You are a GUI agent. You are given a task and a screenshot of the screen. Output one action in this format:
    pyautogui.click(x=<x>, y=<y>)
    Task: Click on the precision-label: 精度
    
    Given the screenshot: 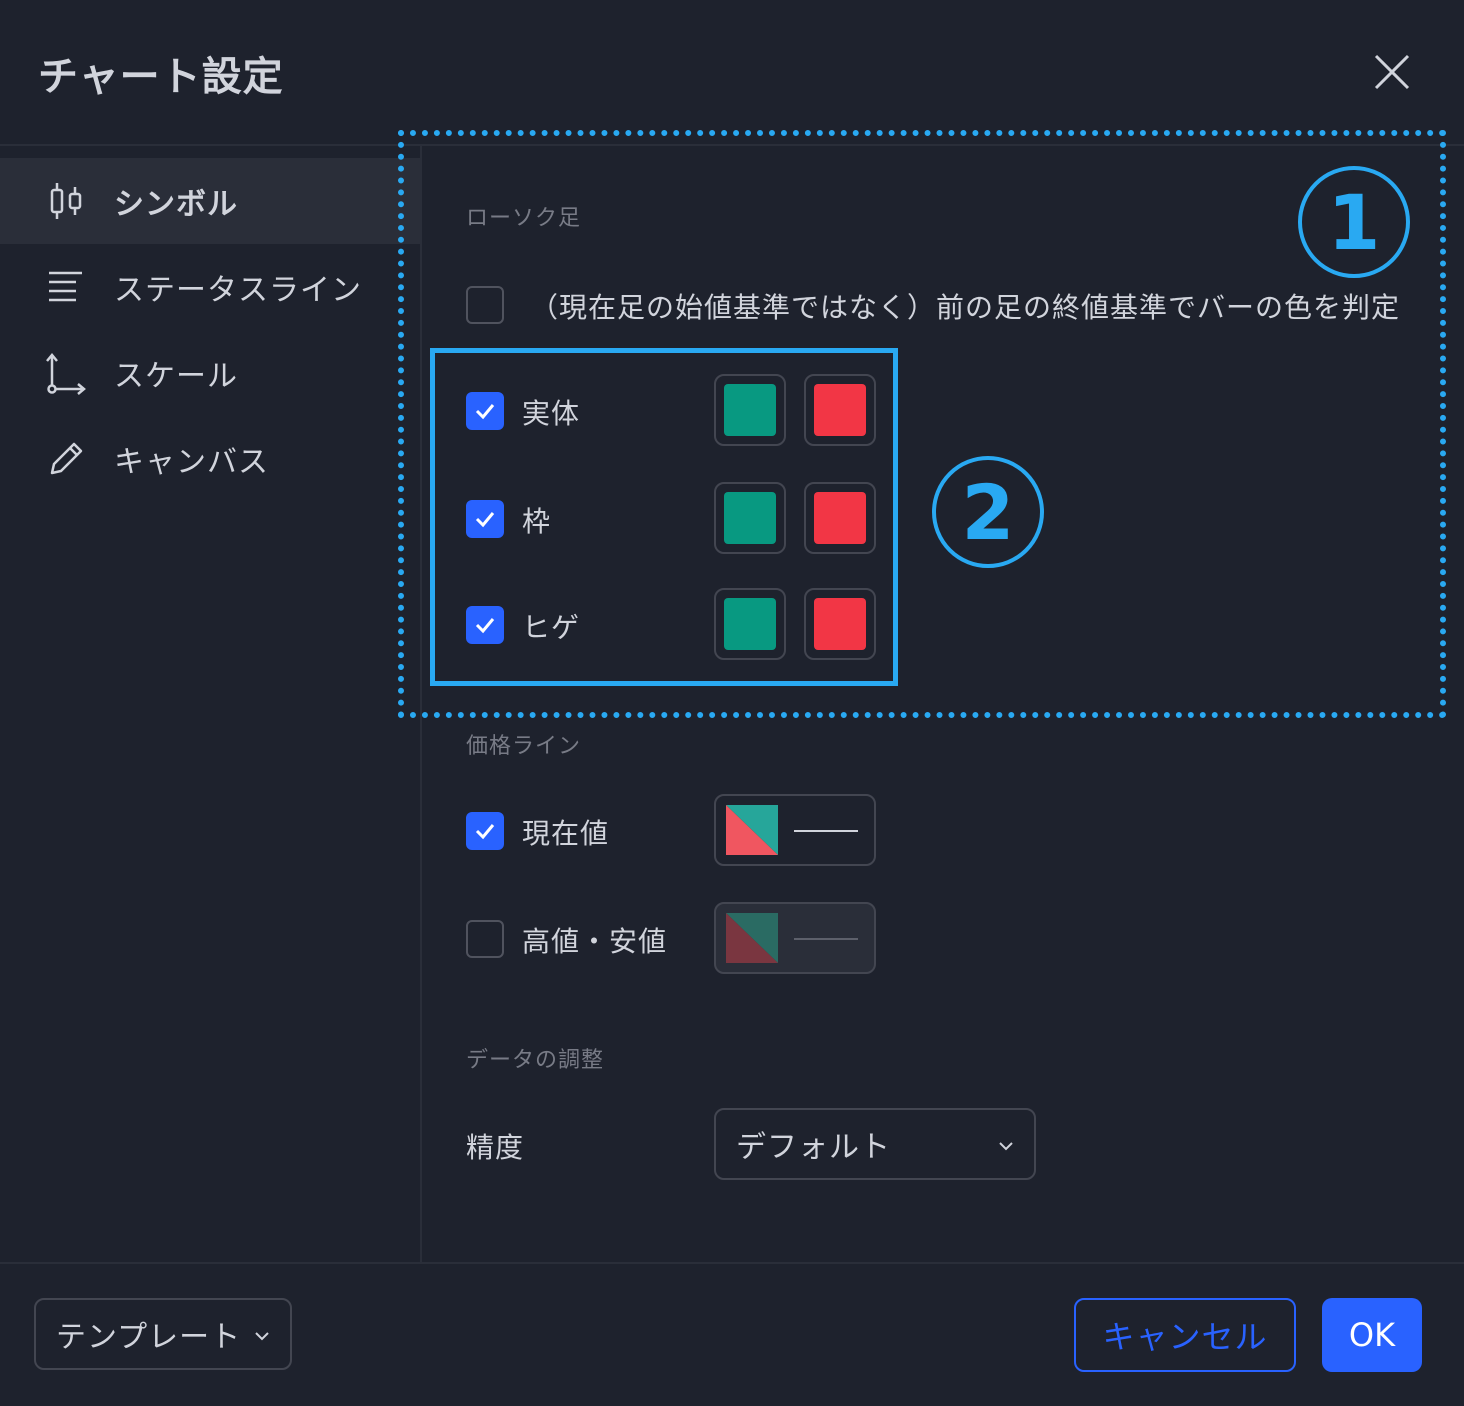 What is the action you would take?
    pyautogui.click(x=495, y=1147)
    